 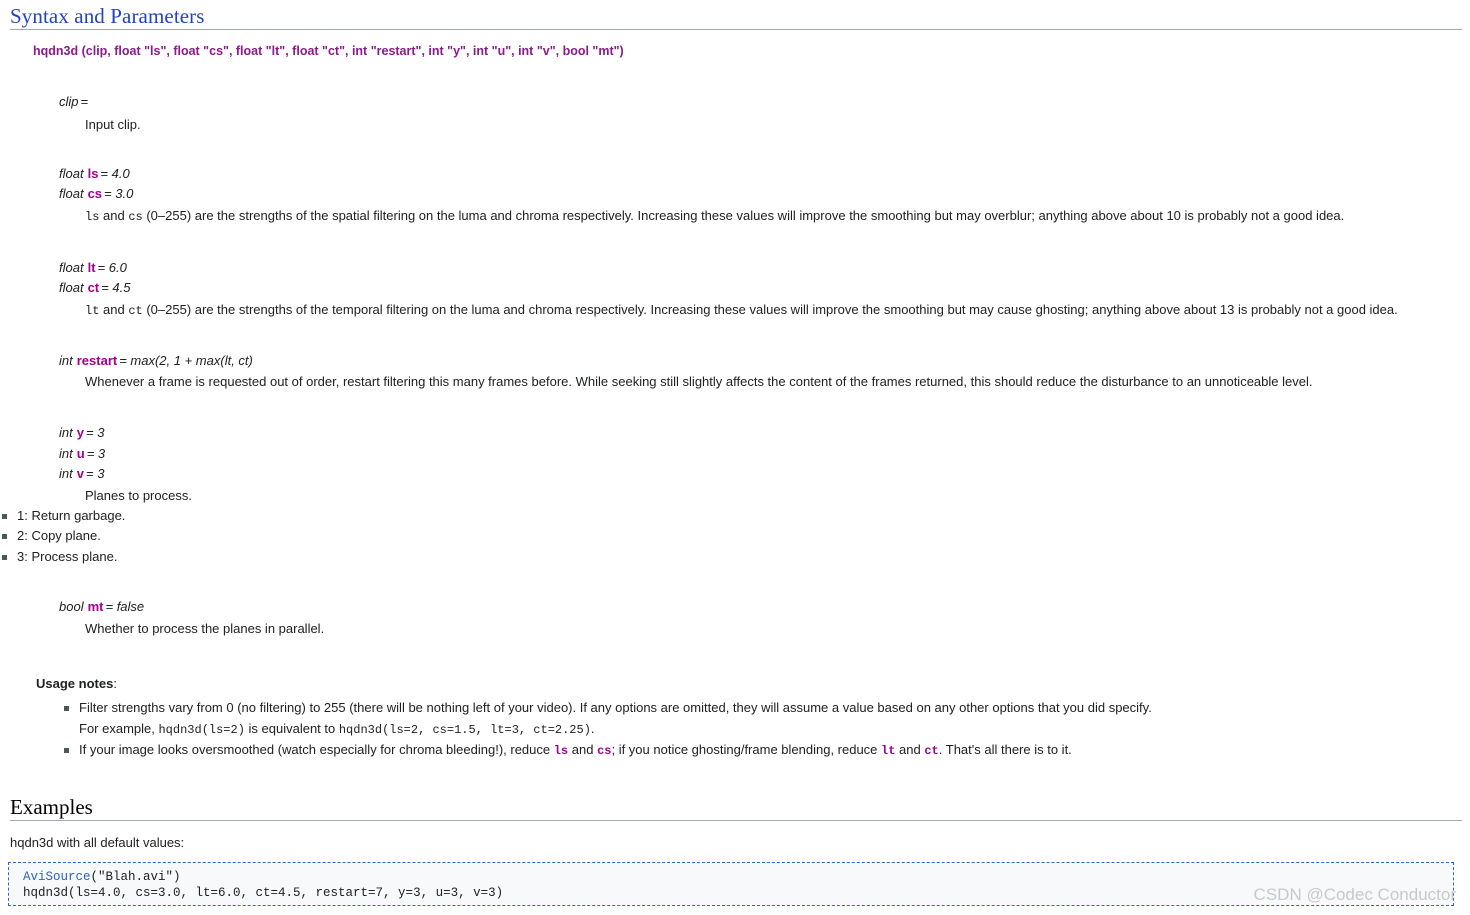 I want to click on param-signature: float lt = 6.0, so click(x=735, y=268).